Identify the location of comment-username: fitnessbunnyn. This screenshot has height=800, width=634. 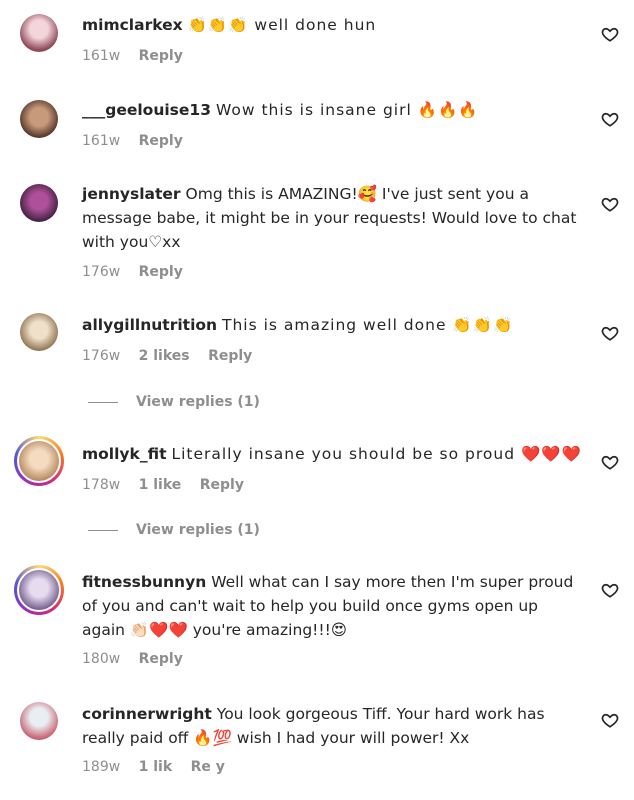
(144, 582).